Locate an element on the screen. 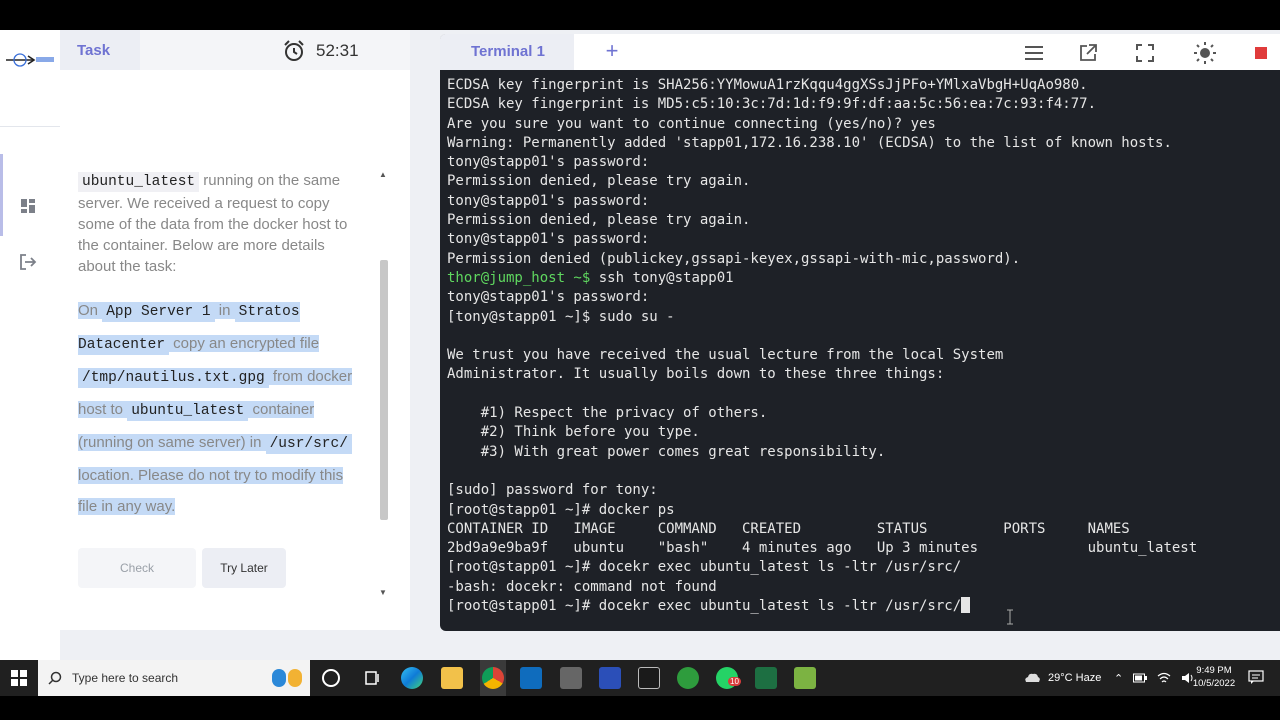  scroll-thumb is located at coordinates (384, 390).